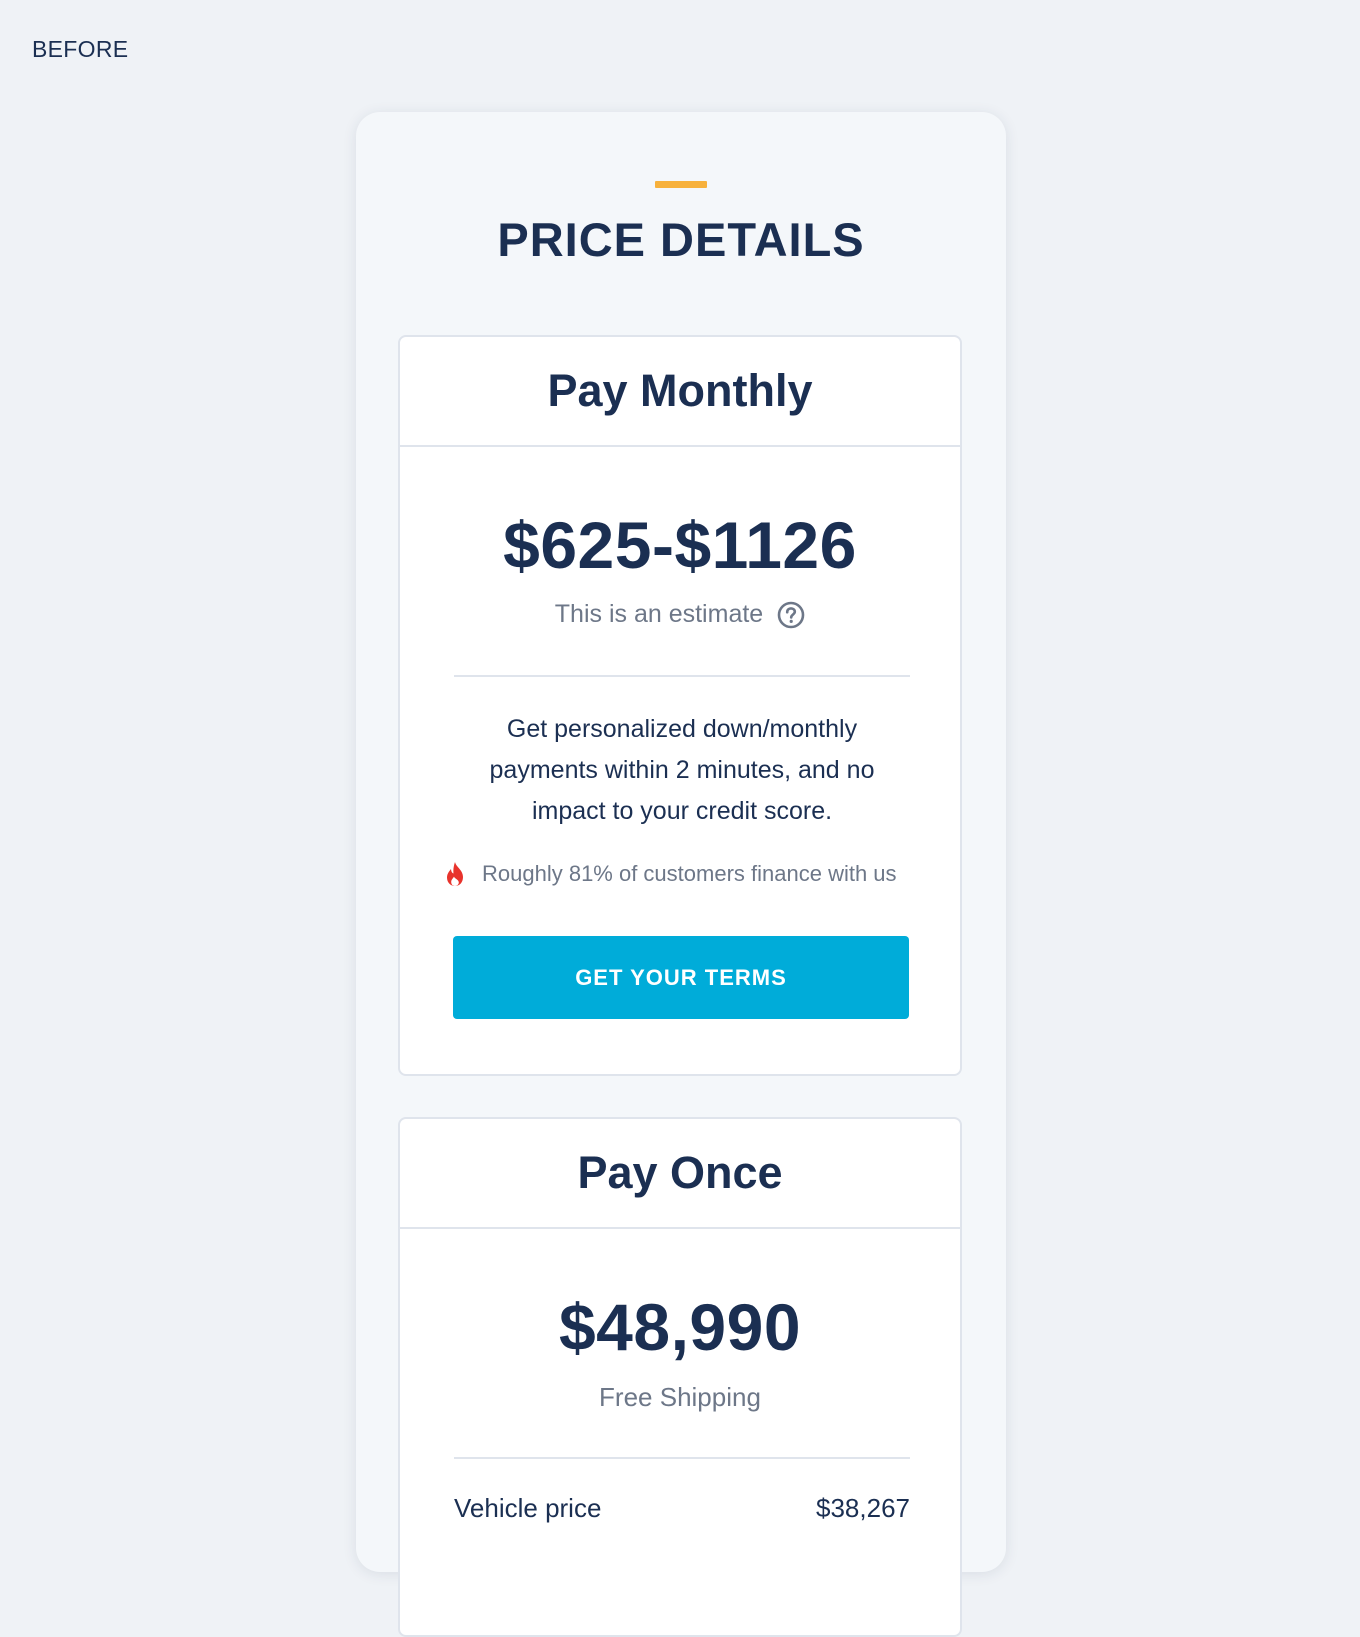 Image resolution: width=1360 pixels, height=1637 pixels. What do you see at coordinates (682, 1458) in the screenshot?
I see `once-divider` at bounding box center [682, 1458].